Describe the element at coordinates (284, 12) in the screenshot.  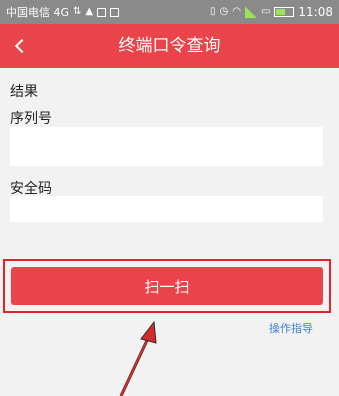
I see `battery-icon` at that location.